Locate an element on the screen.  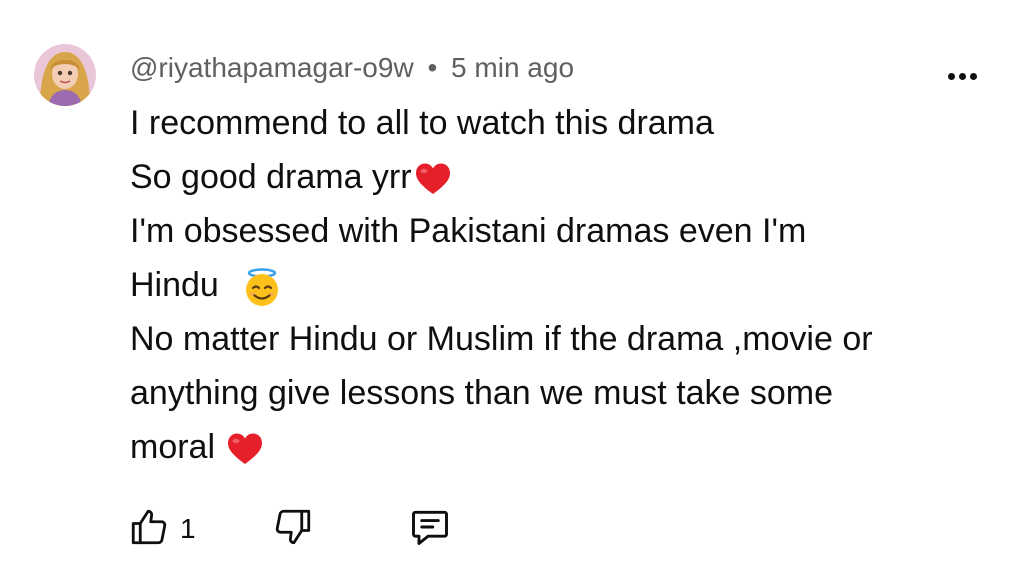
comment-line-text: Hindu is located at coordinates (179, 285).